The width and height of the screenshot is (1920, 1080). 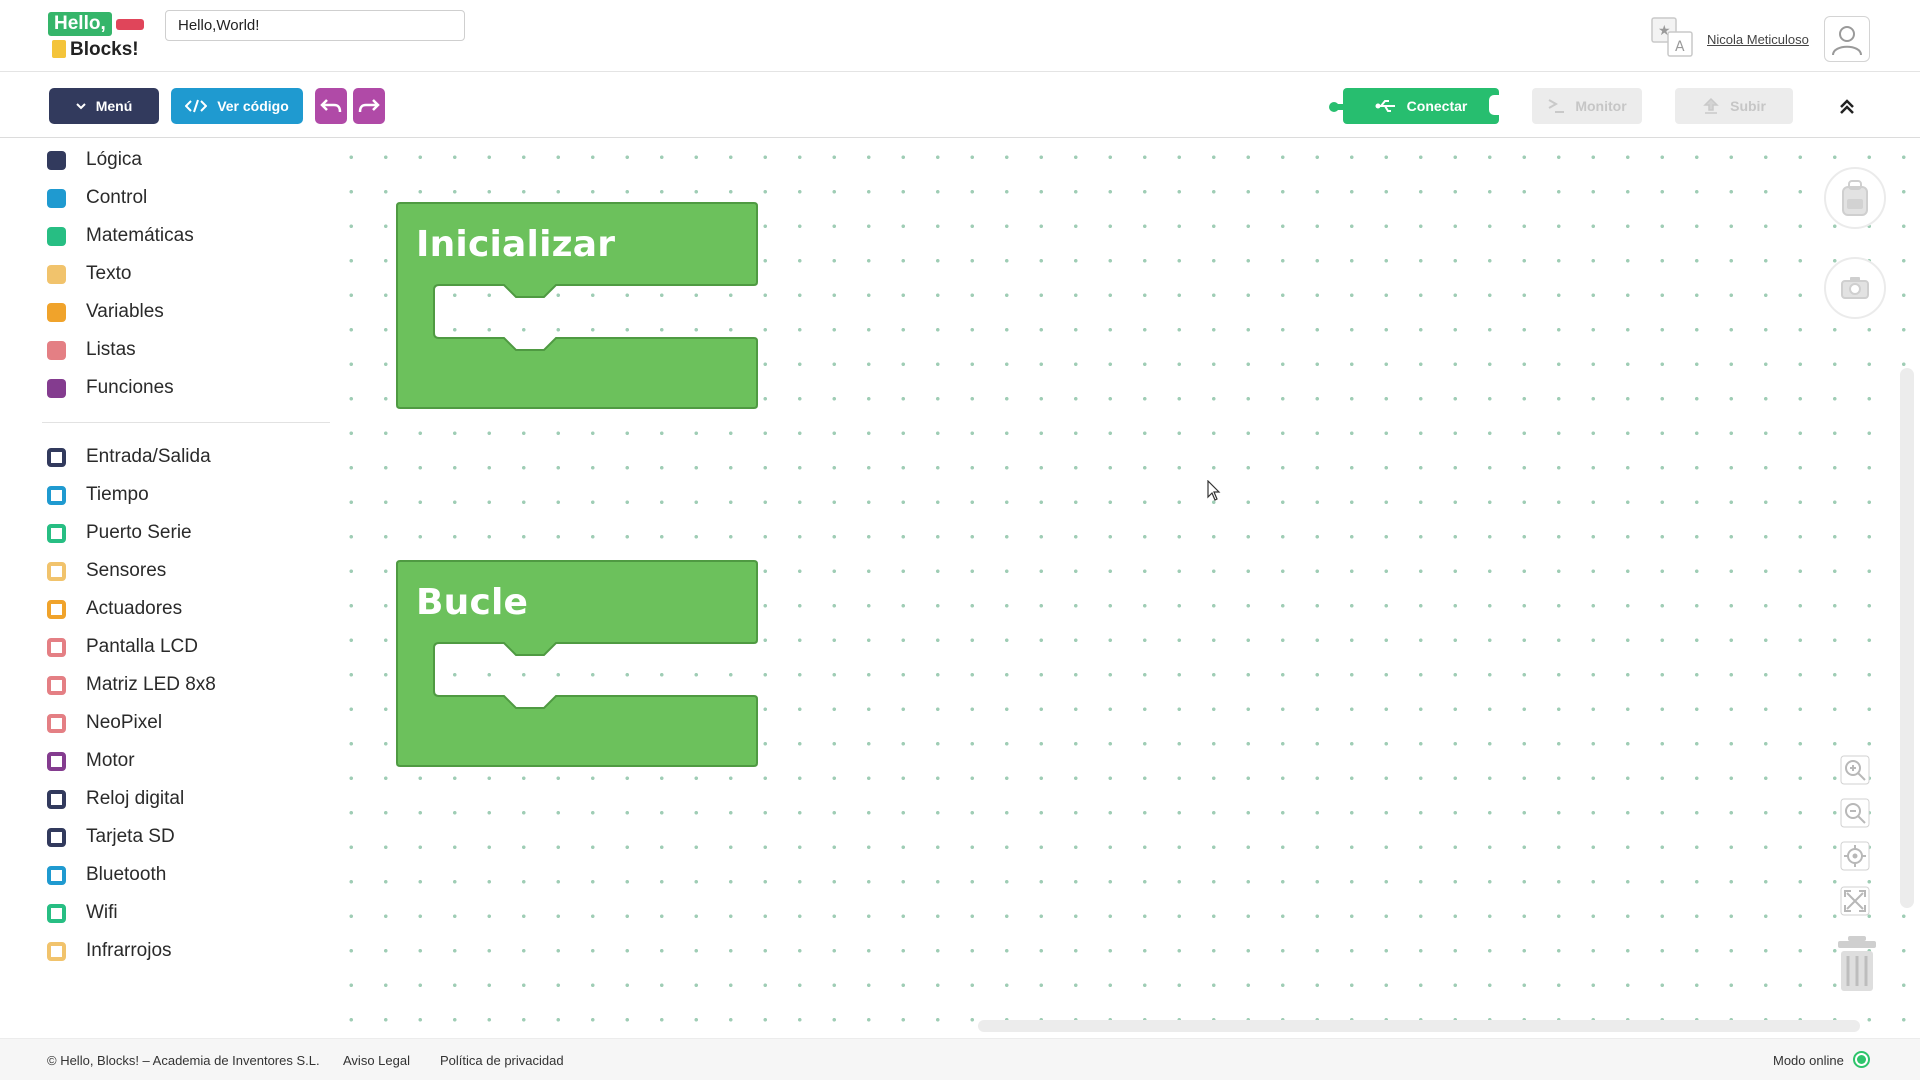 What do you see at coordinates (1855, 813) in the screenshot?
I see `zoom-out-icon` at bounding box center [1855, 813].